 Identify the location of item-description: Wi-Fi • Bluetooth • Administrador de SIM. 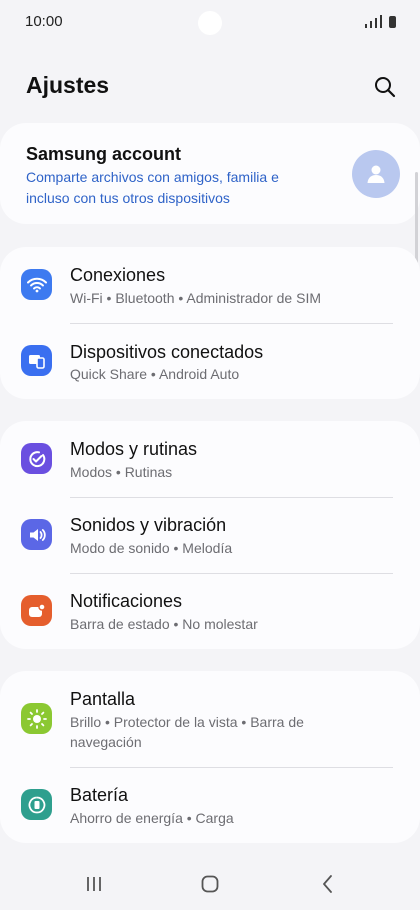
(196, 298).